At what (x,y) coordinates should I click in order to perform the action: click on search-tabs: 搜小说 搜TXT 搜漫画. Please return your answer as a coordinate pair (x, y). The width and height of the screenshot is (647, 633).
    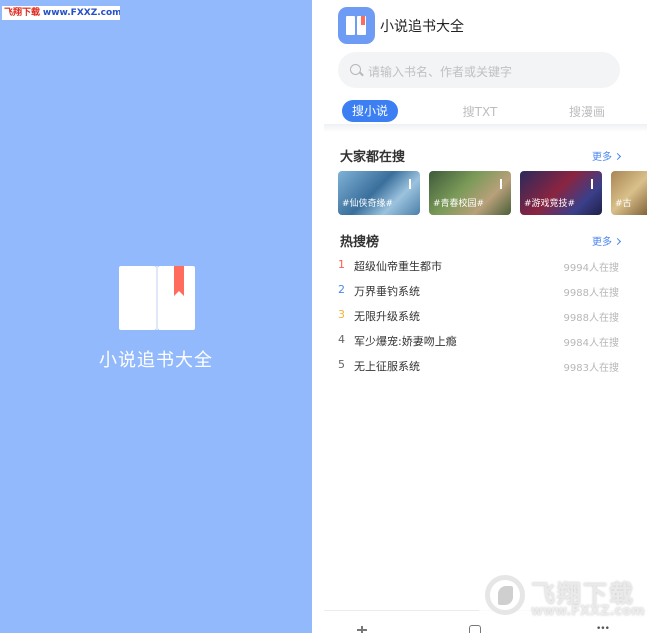
    Looking at the image, I should click on (485, 111).